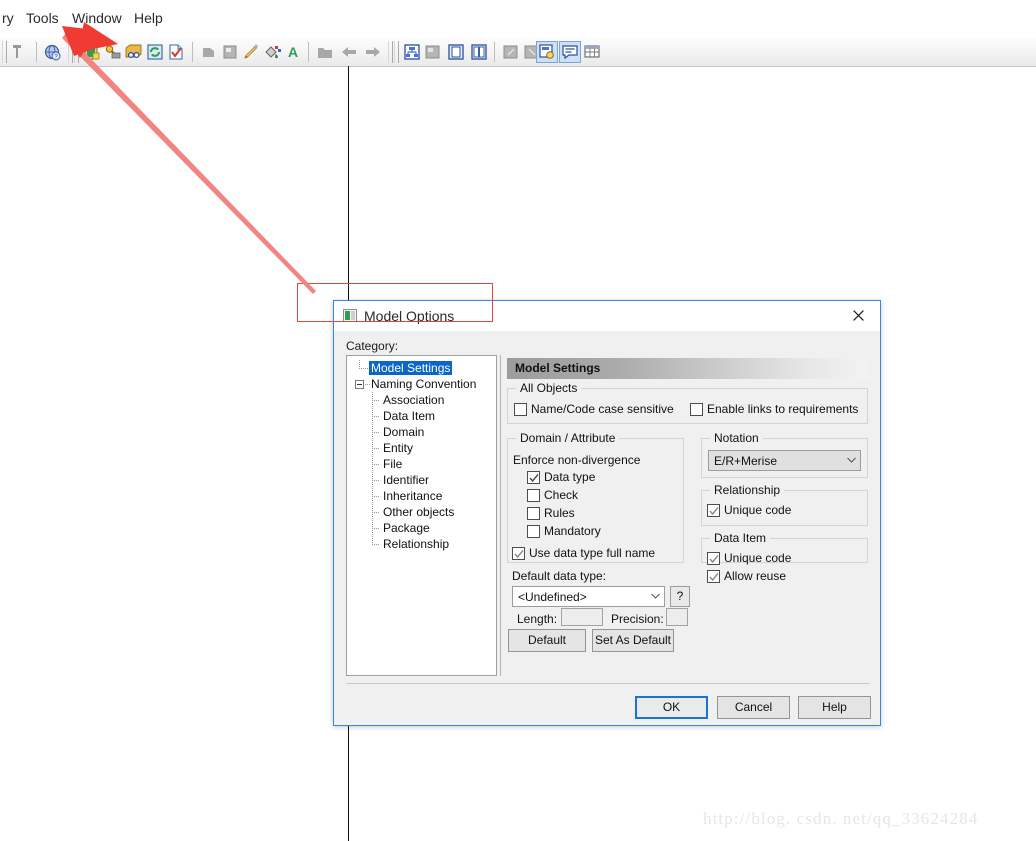 The image size is (1036, 841). I want to click on length-input, so click(582, 617).